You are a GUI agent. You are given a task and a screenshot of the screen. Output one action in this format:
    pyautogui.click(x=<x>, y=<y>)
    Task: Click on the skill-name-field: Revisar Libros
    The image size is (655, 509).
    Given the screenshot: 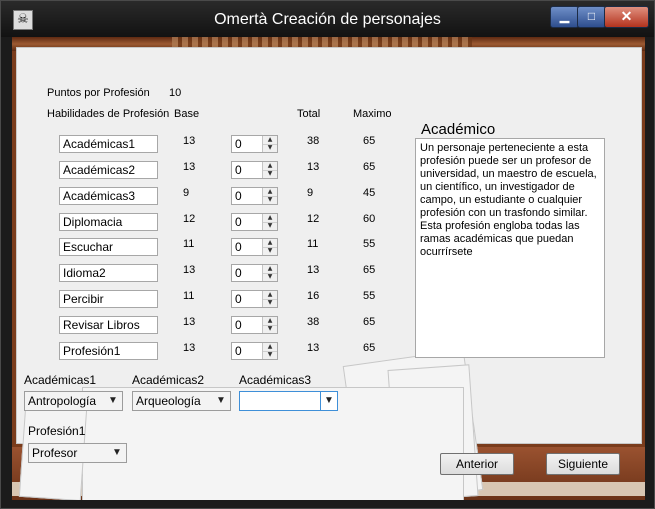 What is the action you would take?
    pyautogui.click(x=108, y=325)
    